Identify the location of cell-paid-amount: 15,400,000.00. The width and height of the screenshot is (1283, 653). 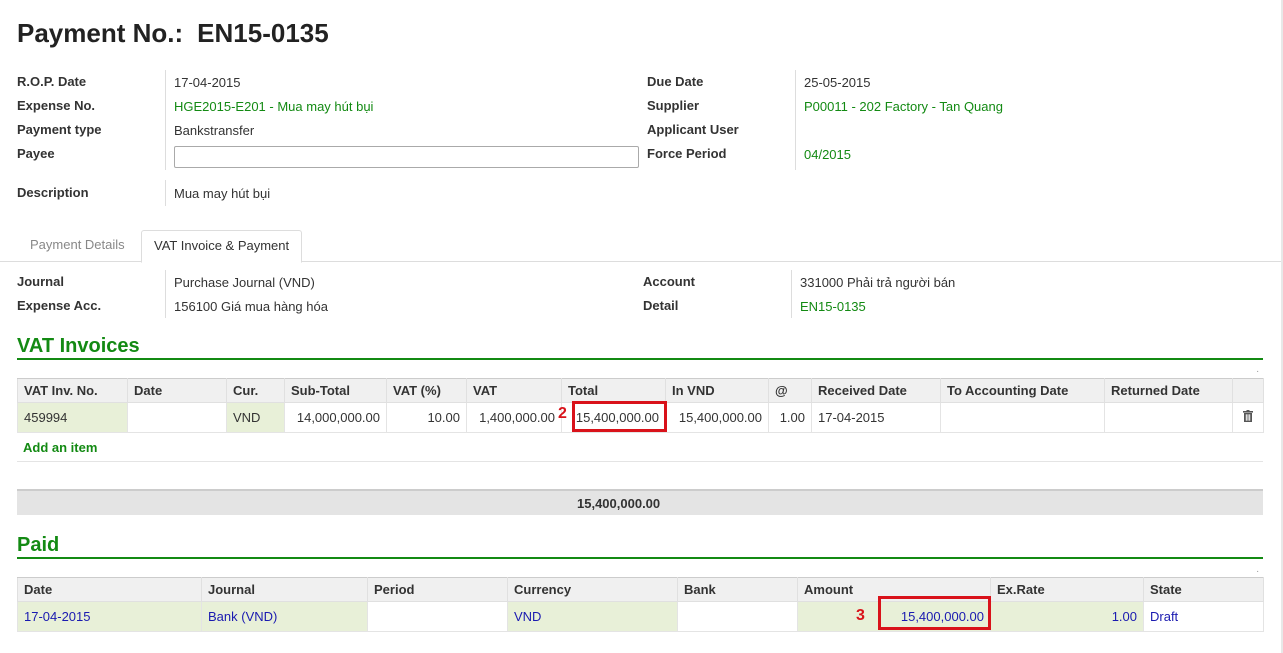
(894, 616).